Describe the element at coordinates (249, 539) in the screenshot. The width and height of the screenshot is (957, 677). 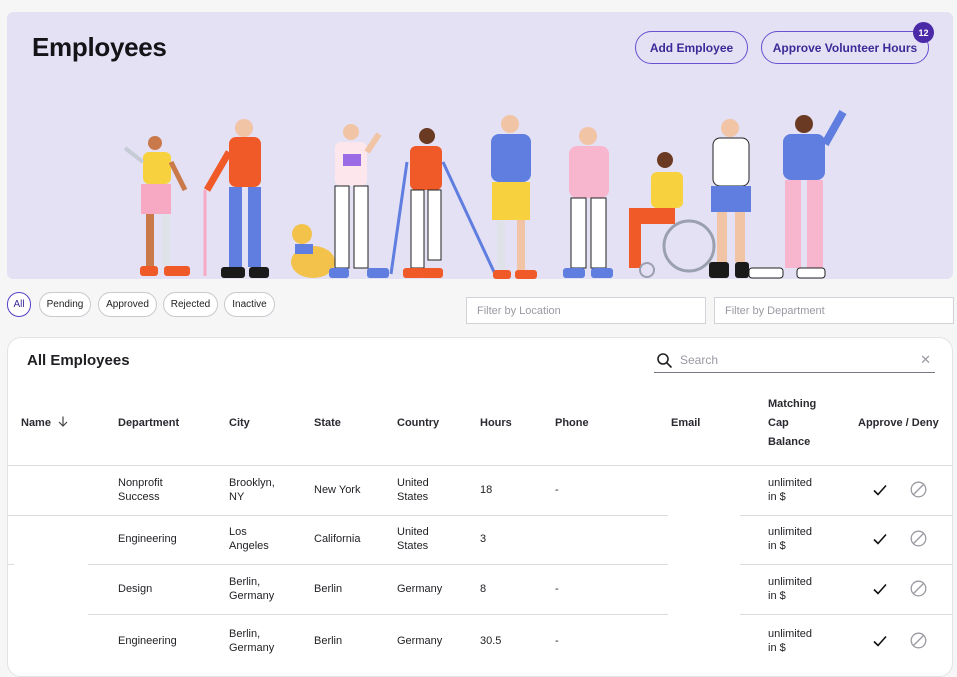
I see `cell-city: Los Angeles` at that location.